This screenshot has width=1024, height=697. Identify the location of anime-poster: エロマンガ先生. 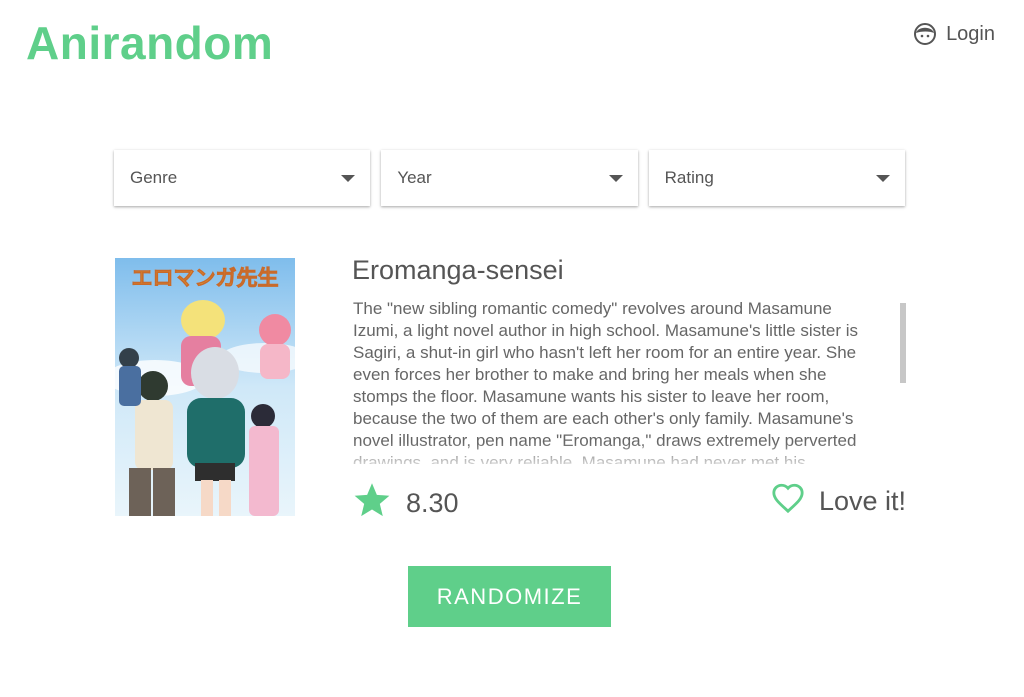
(205, 387).